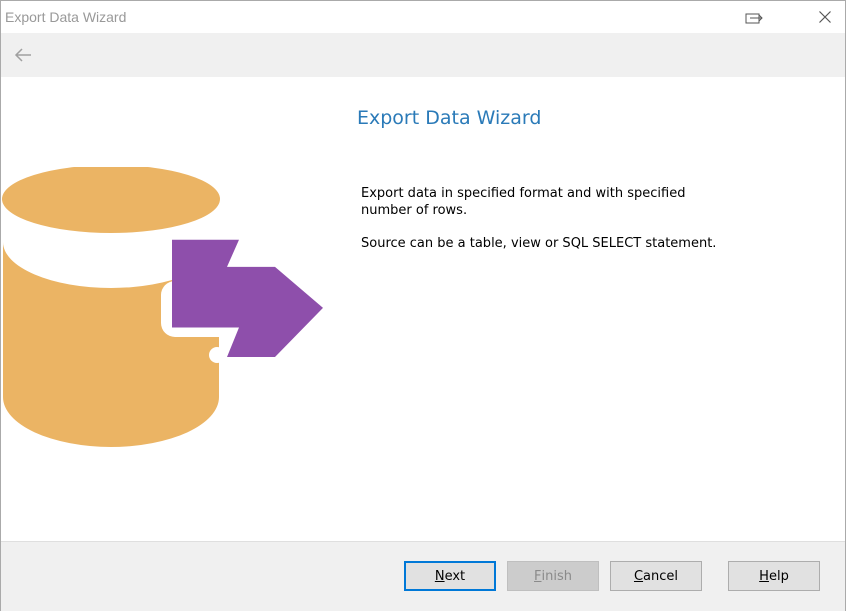  I want to click on window-title: Export Data Wizard, so click(66, 17).